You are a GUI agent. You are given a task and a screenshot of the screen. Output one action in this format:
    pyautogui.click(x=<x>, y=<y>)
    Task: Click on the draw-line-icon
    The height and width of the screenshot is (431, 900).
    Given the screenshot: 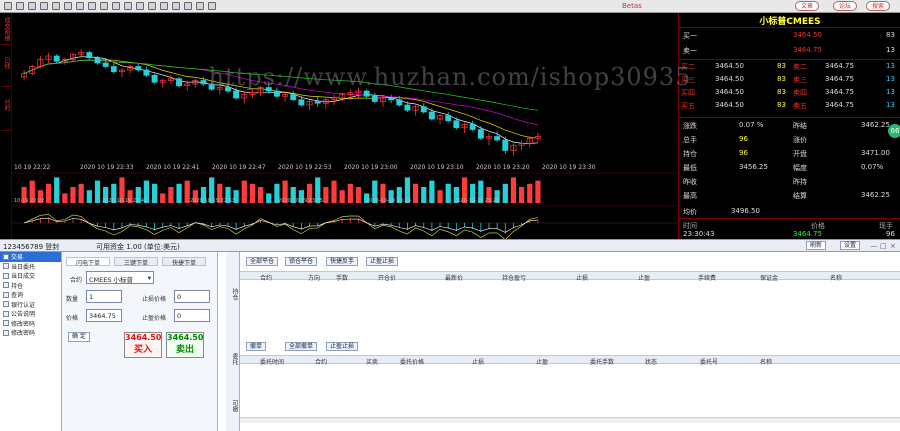 What is the action you would take?
    pyautogui.click(x=80, y=6)
    